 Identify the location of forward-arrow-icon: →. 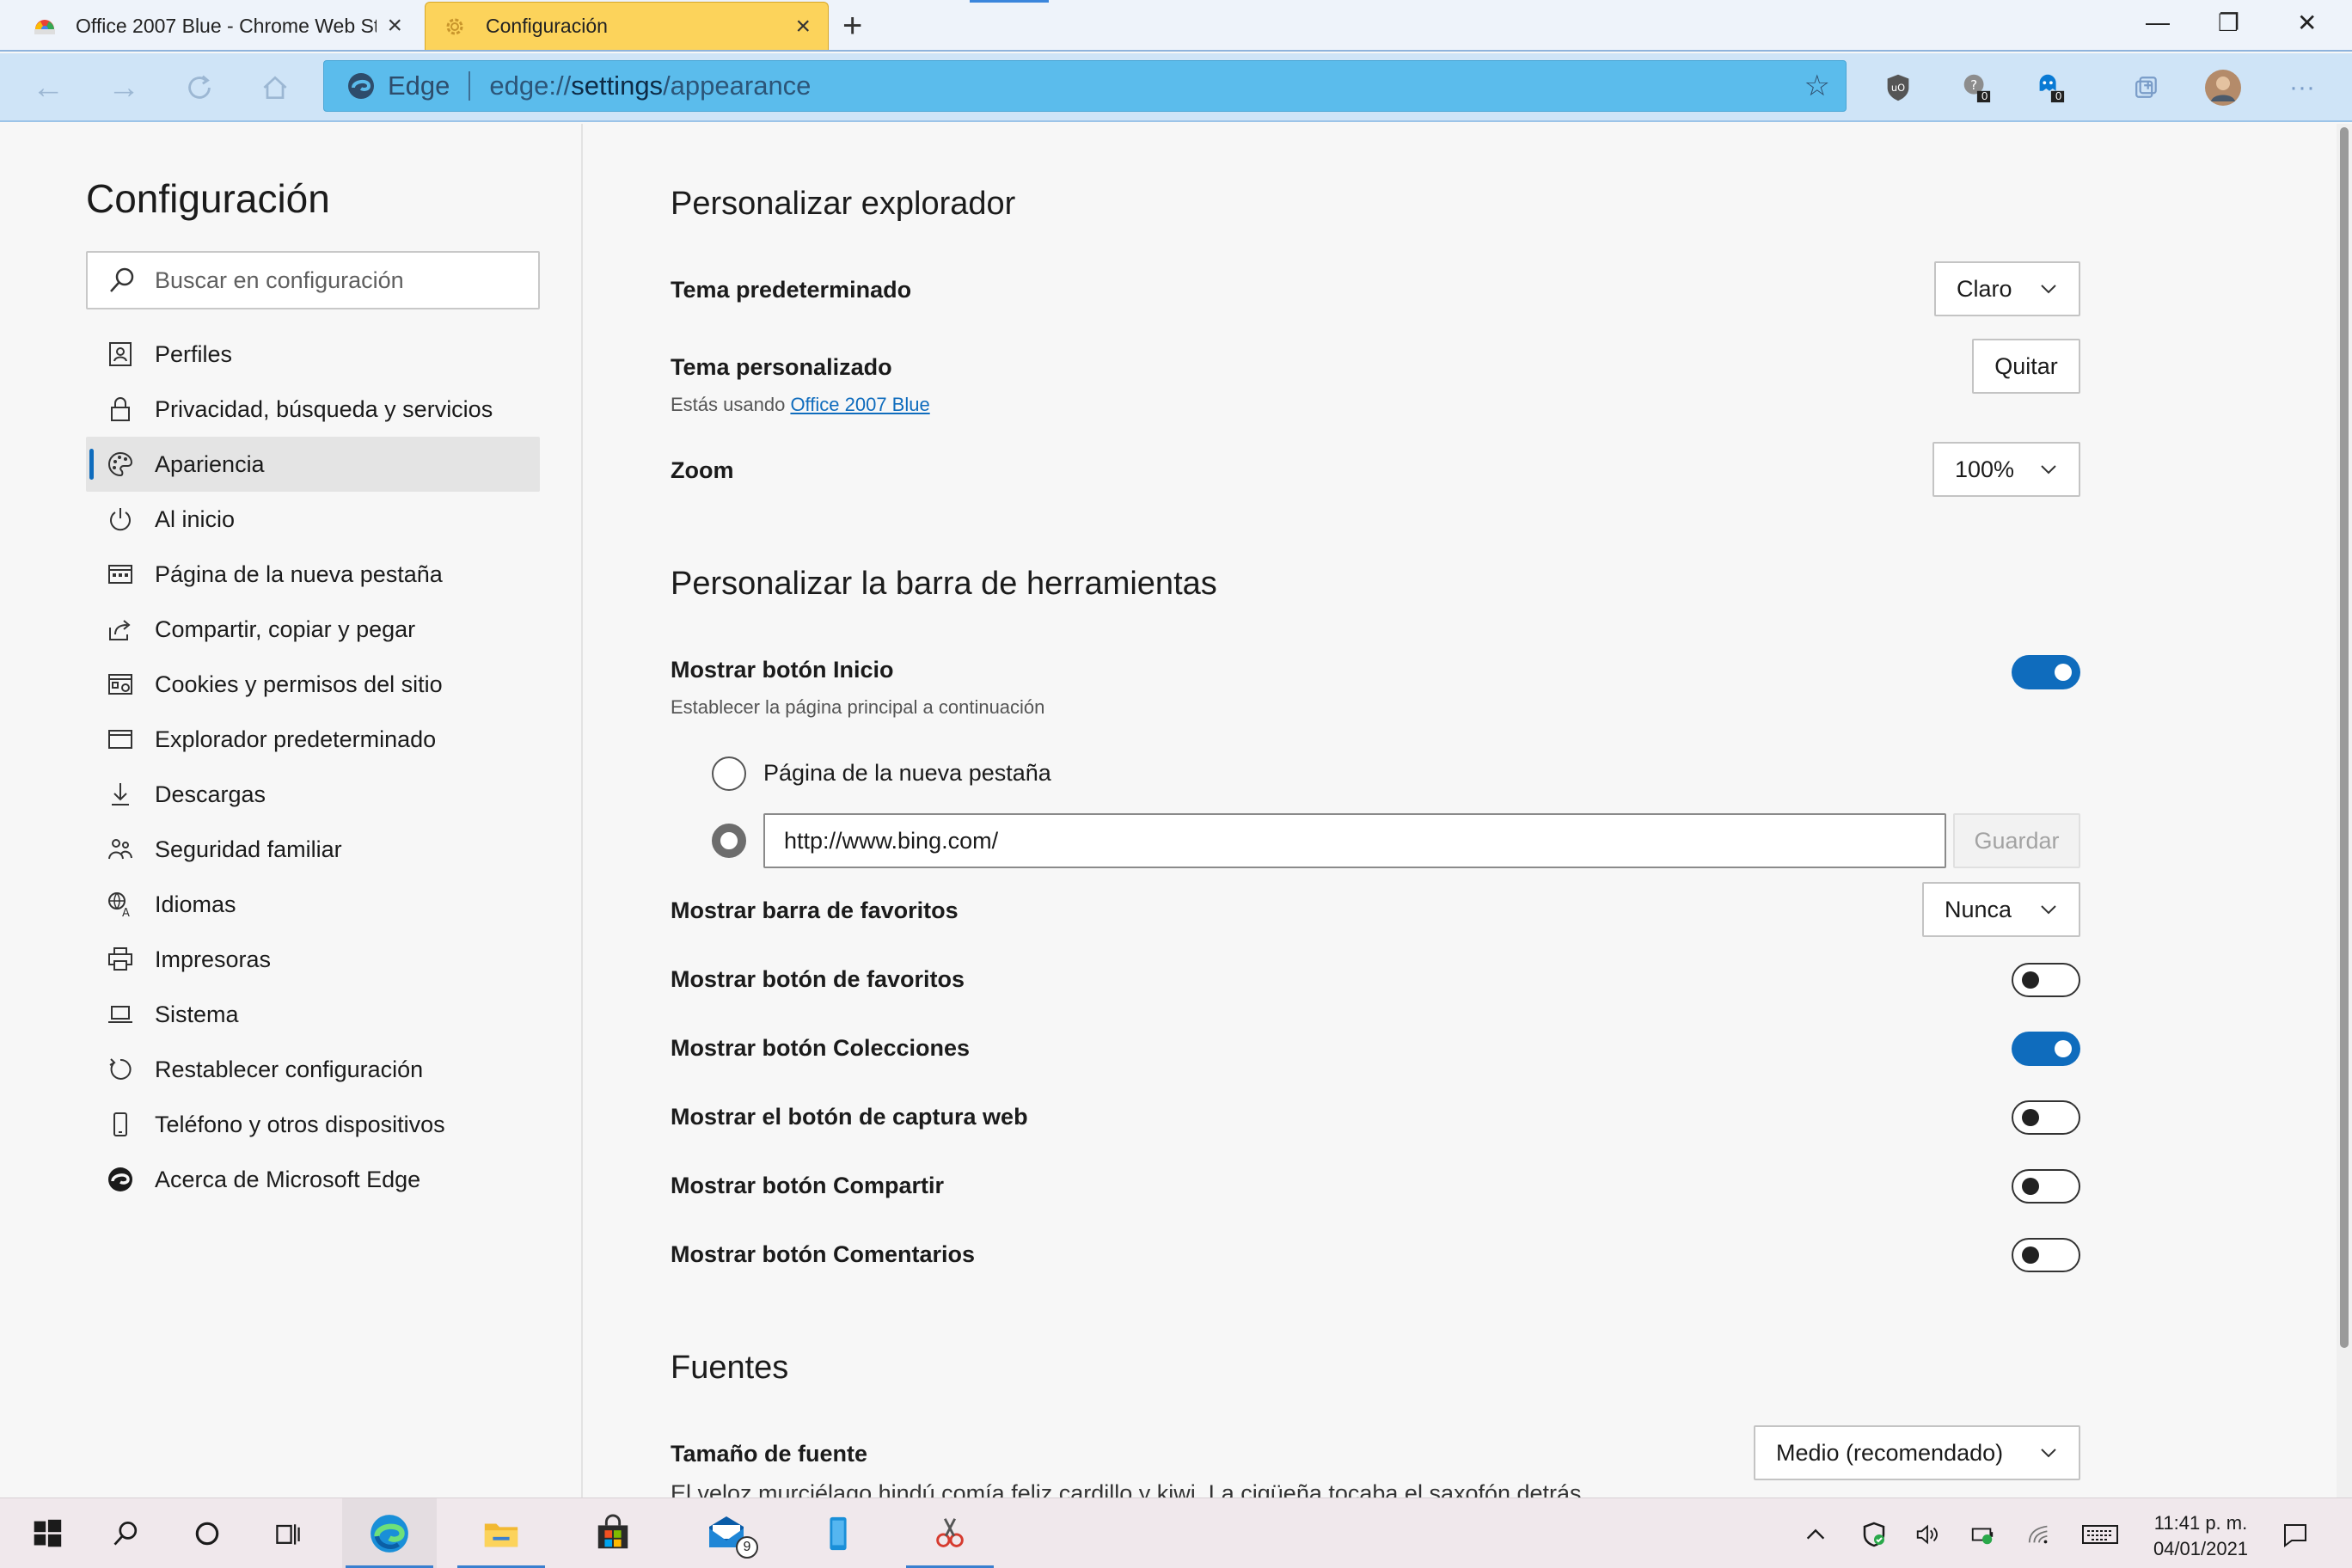
(123, 87).